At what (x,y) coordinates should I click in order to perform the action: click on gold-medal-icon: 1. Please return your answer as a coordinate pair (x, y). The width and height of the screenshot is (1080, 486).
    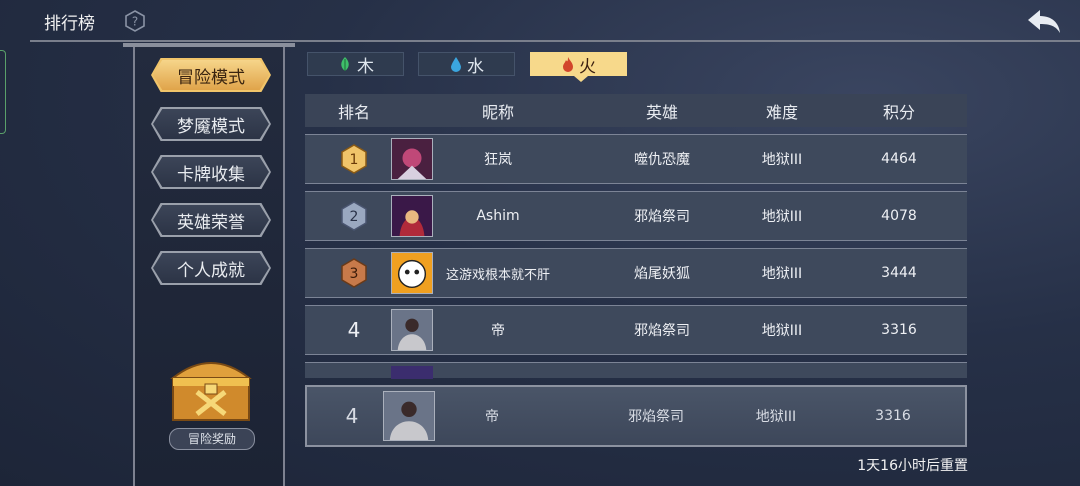
    Looking at the image, I should click on (354, 159).